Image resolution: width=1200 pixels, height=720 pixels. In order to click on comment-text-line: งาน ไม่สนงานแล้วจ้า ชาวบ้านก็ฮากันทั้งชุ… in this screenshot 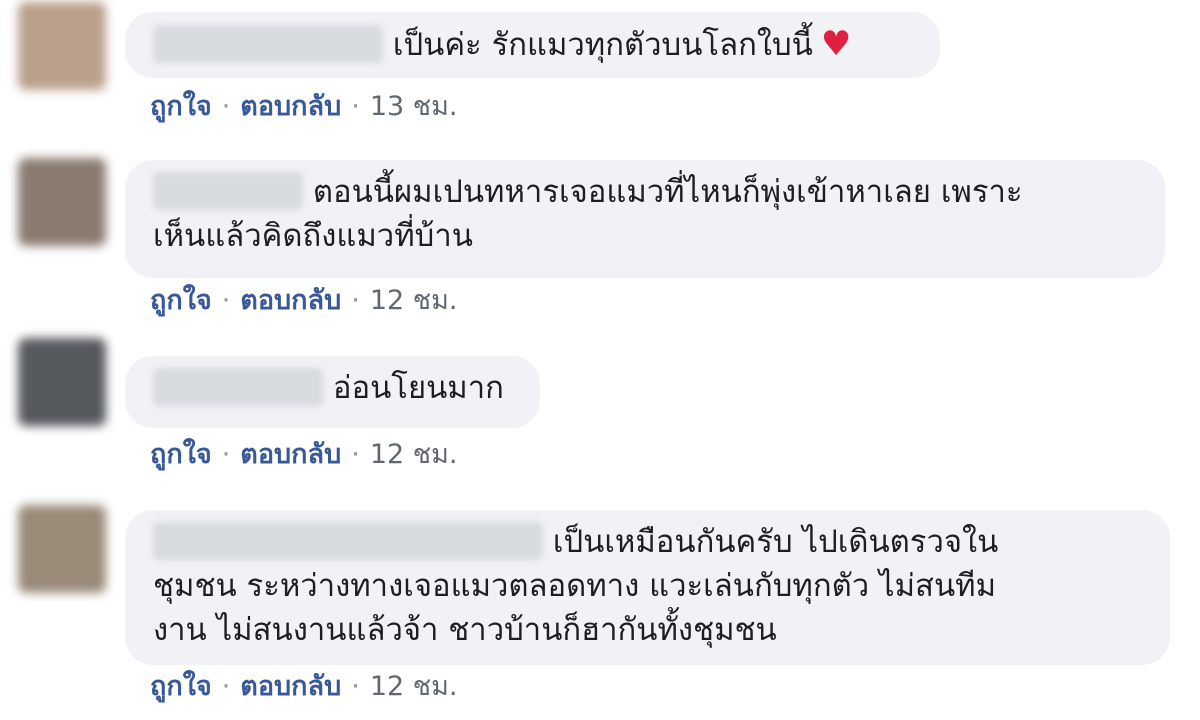, I will do `click(465, 630)`.